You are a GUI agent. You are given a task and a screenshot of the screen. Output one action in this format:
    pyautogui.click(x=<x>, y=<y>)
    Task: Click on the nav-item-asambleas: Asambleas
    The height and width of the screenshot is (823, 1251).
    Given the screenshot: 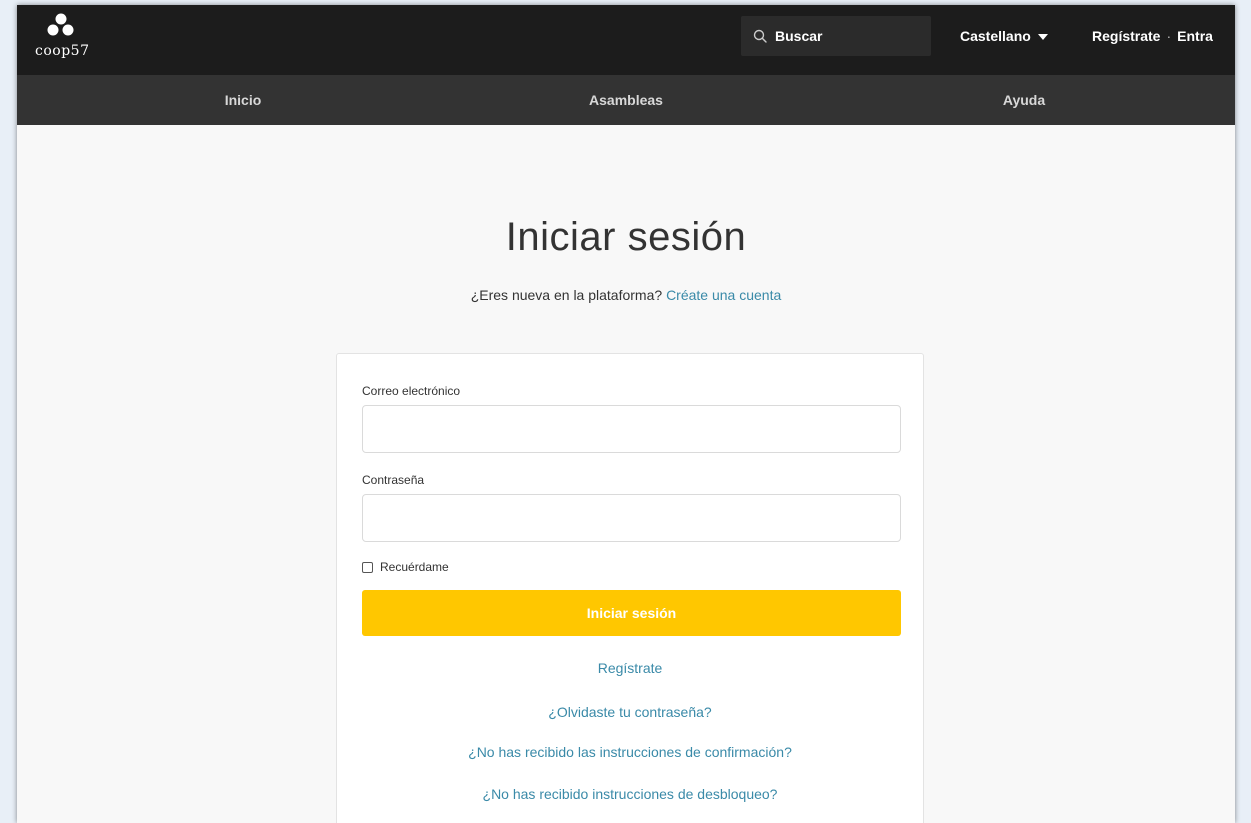 What is the action you would take?
    pyautogui.click(x=626, y=100)
    